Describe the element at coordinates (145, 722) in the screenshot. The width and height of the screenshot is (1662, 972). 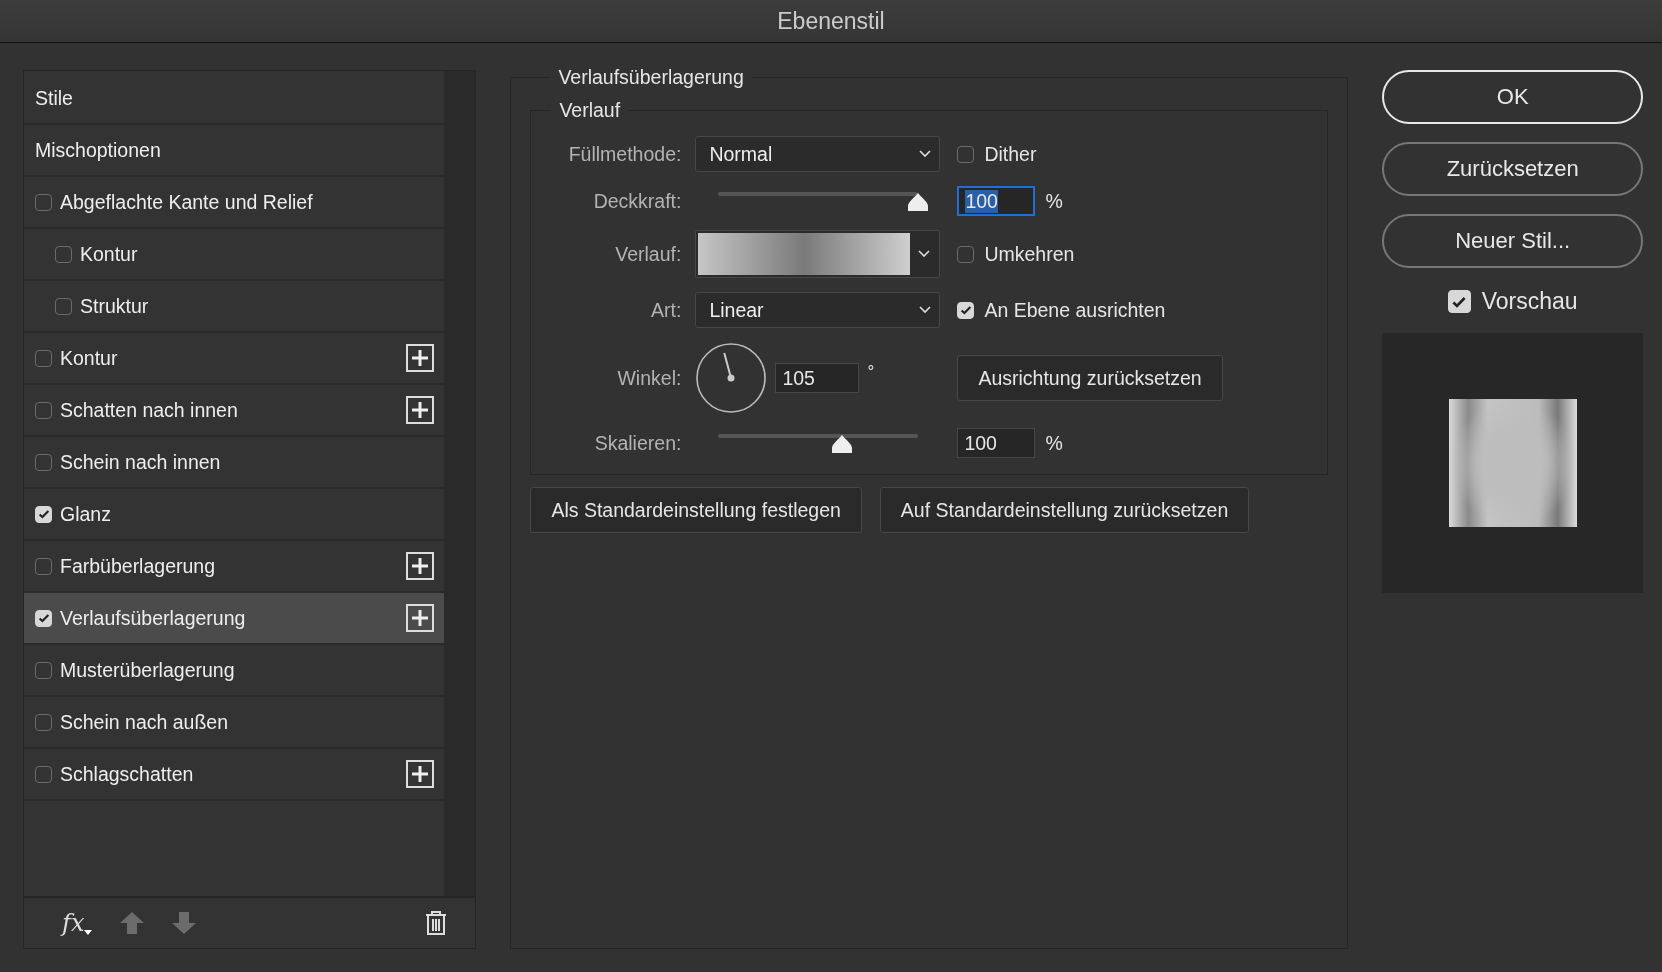
I see `style-label: Schein nach außen` at that location.